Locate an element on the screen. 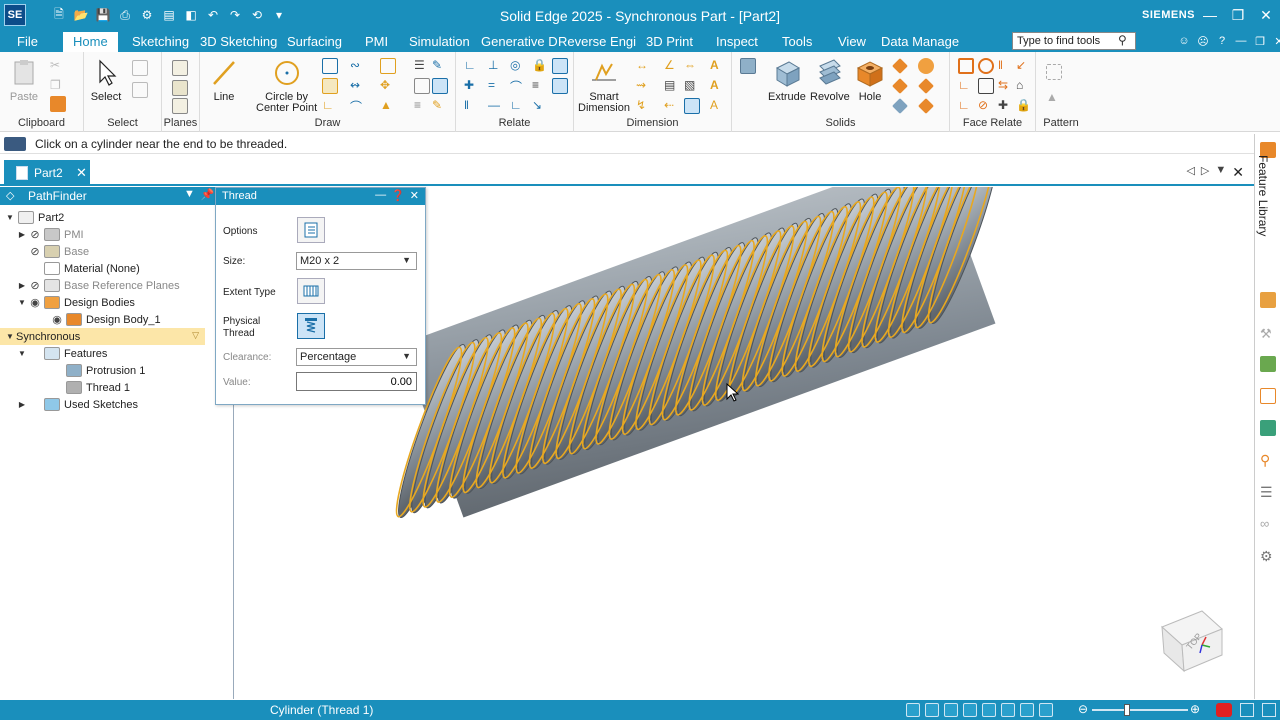 The image size is (1280, 720). help-icon: ? is located at coordinates (1222, 41).